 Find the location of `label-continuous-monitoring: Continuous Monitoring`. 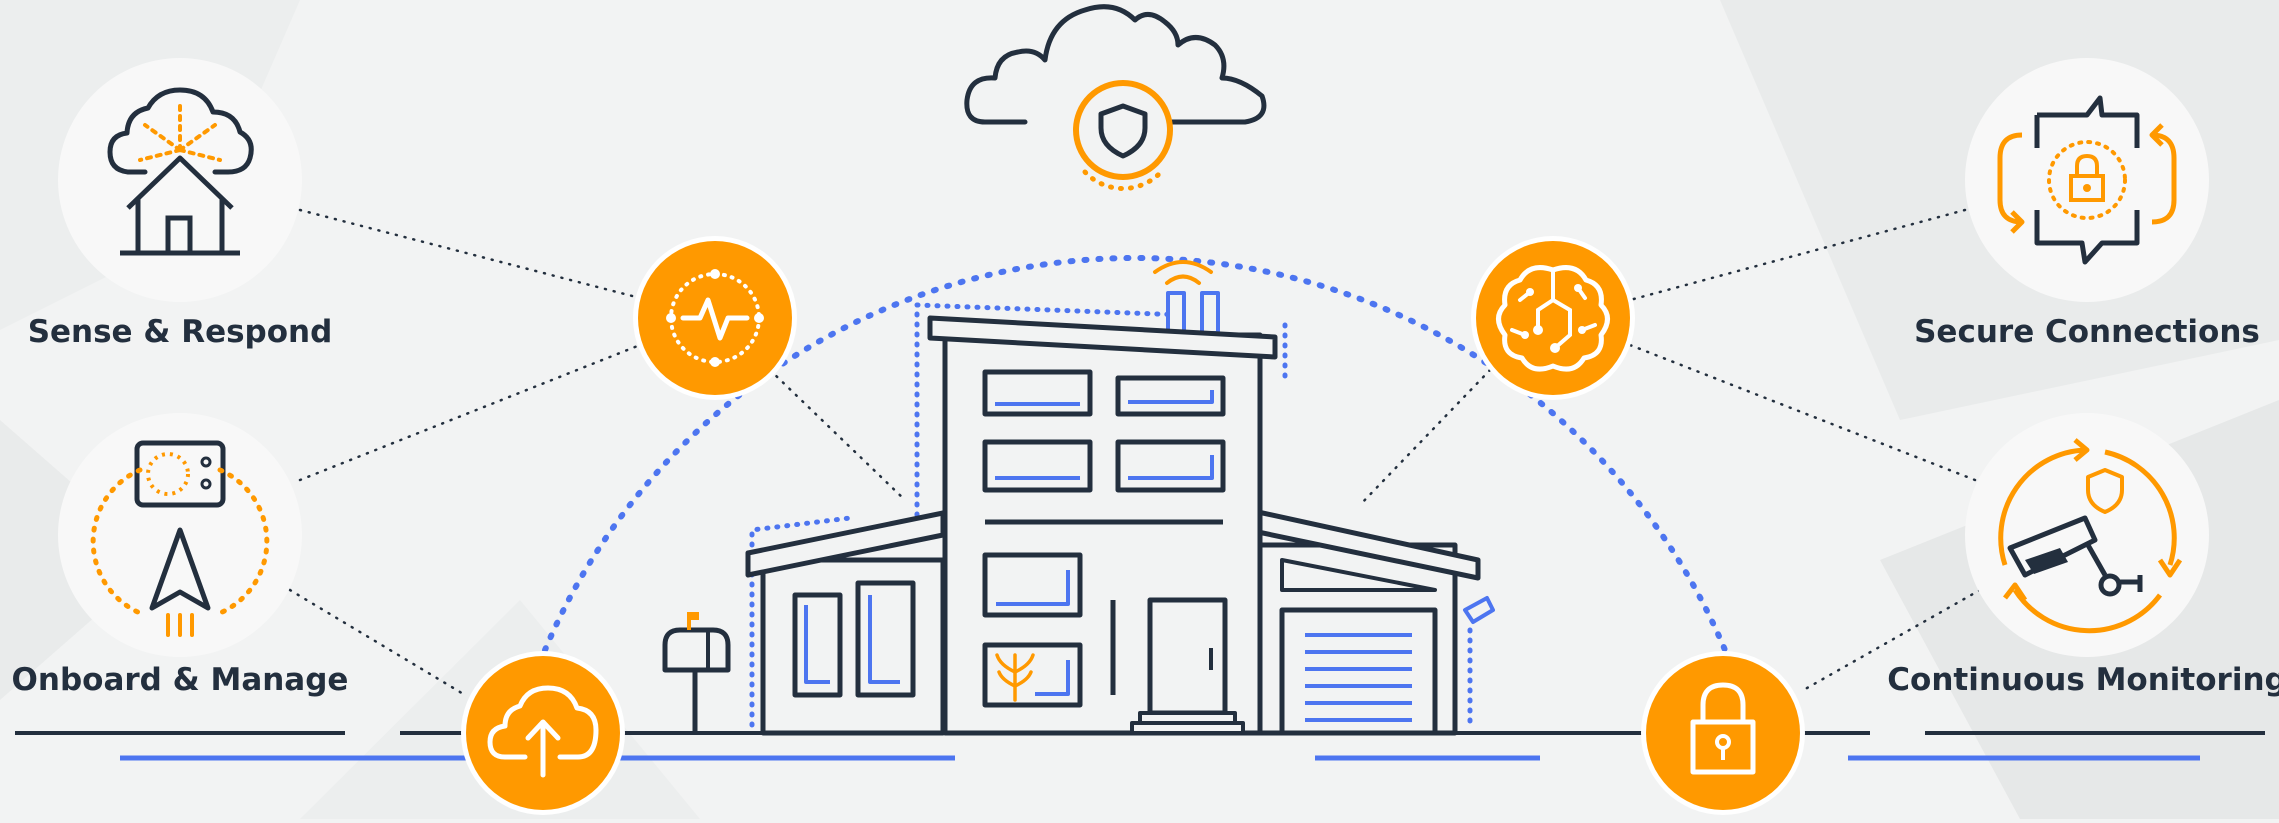

label-continuous-monitoring: Continuous Monitoring is located at coordinates (2083, 680).